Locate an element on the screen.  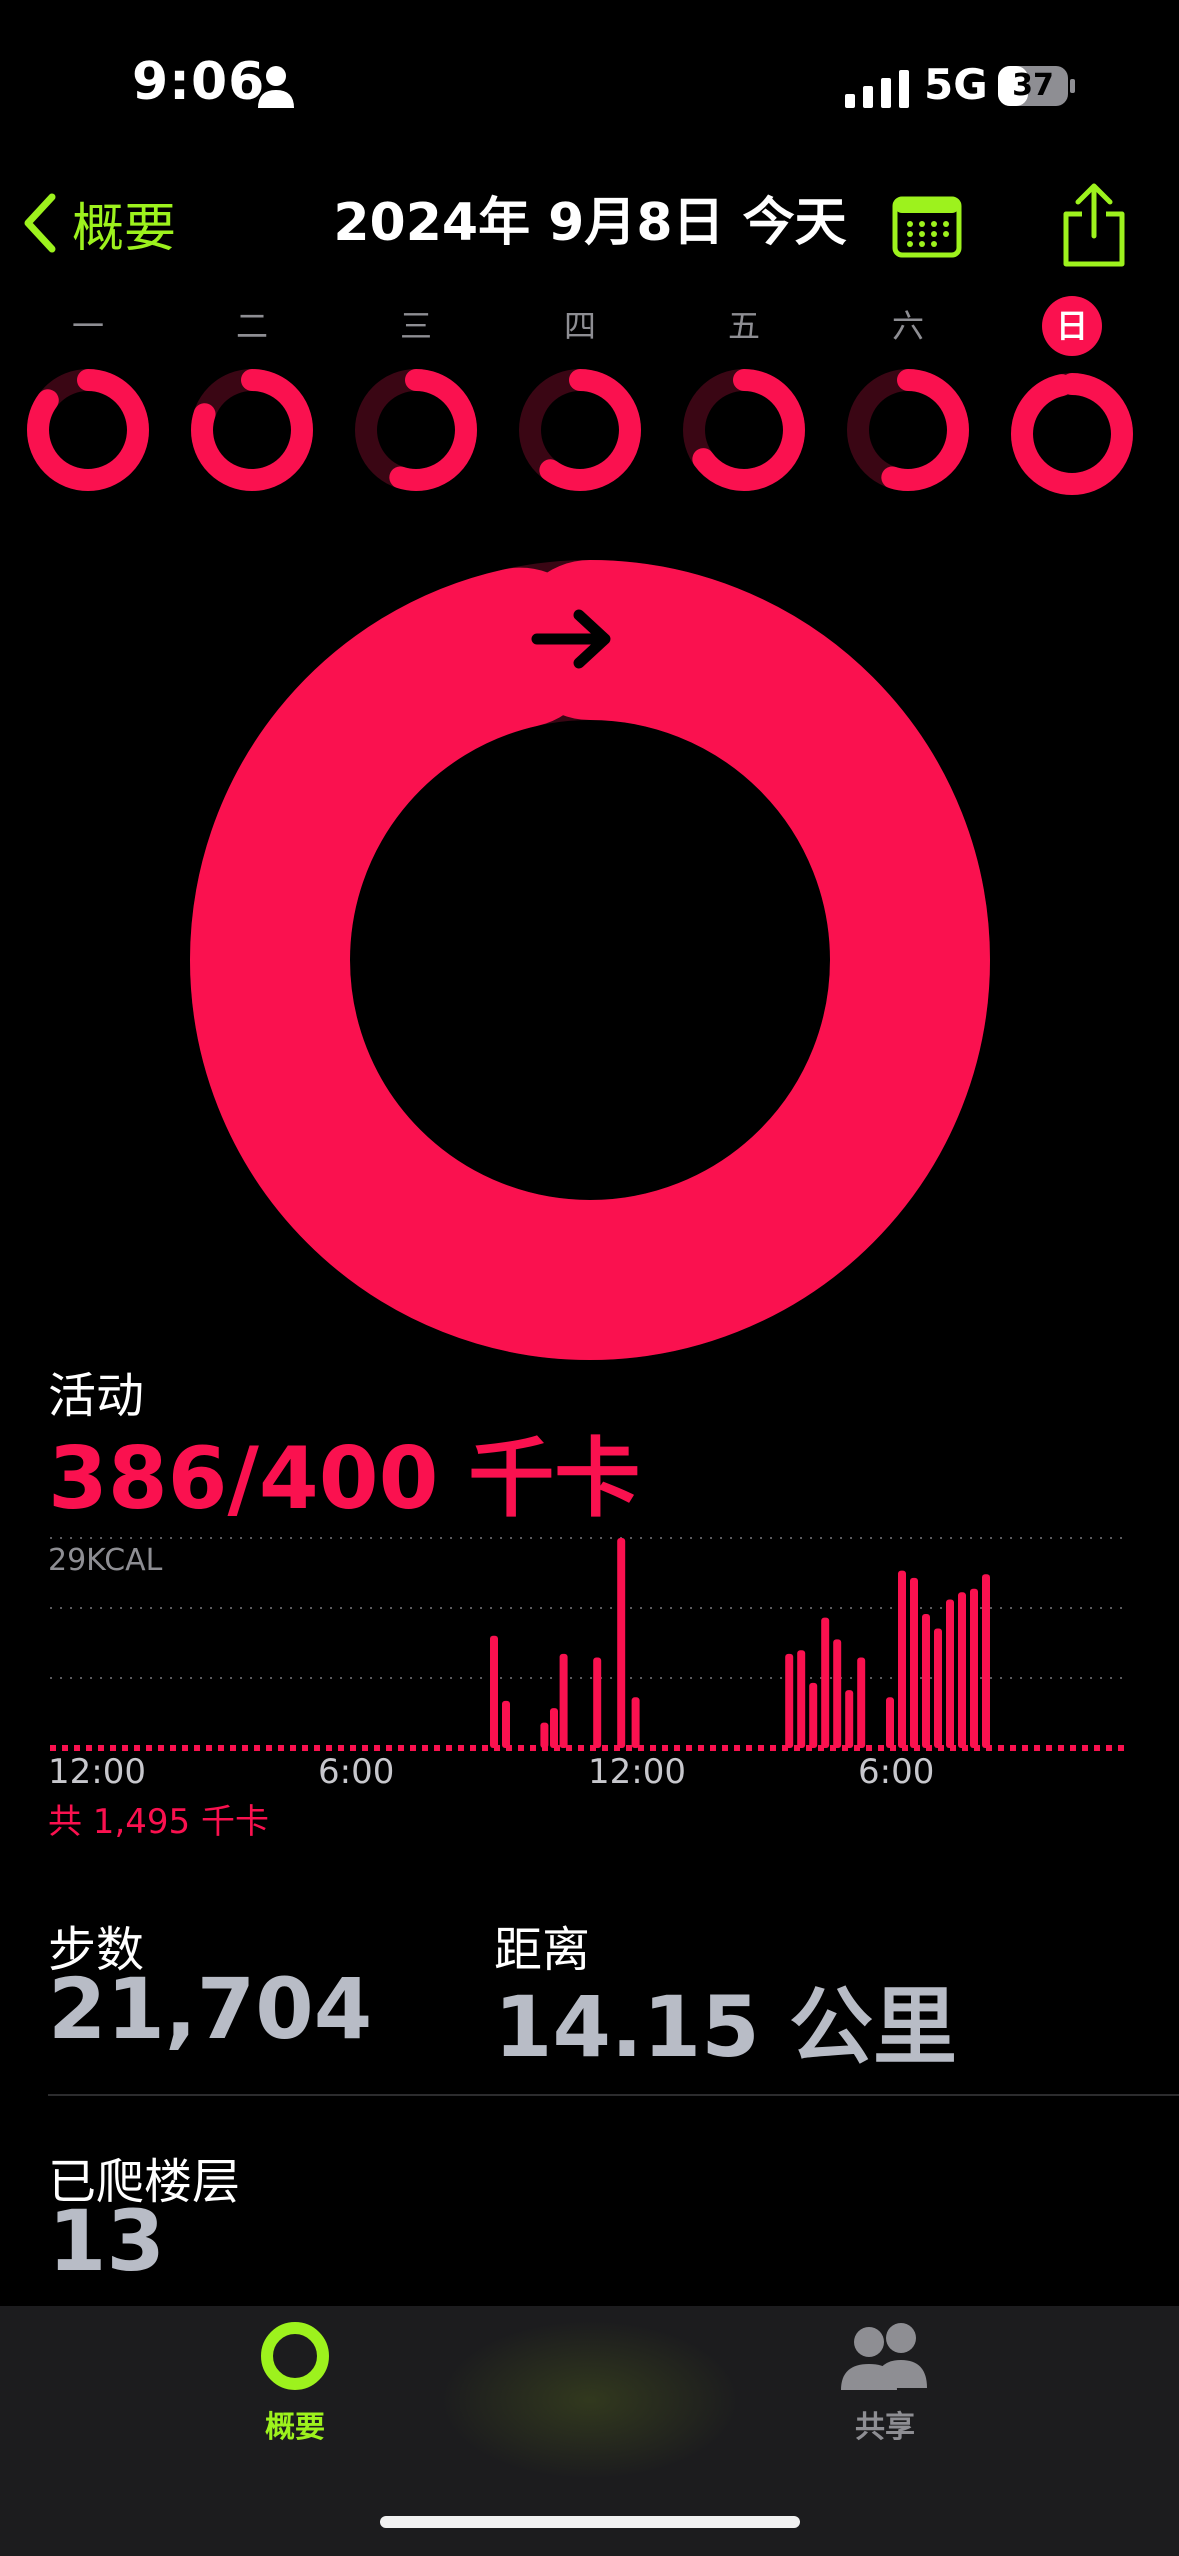
day-item: 二 is located at coordinates (252, 396).